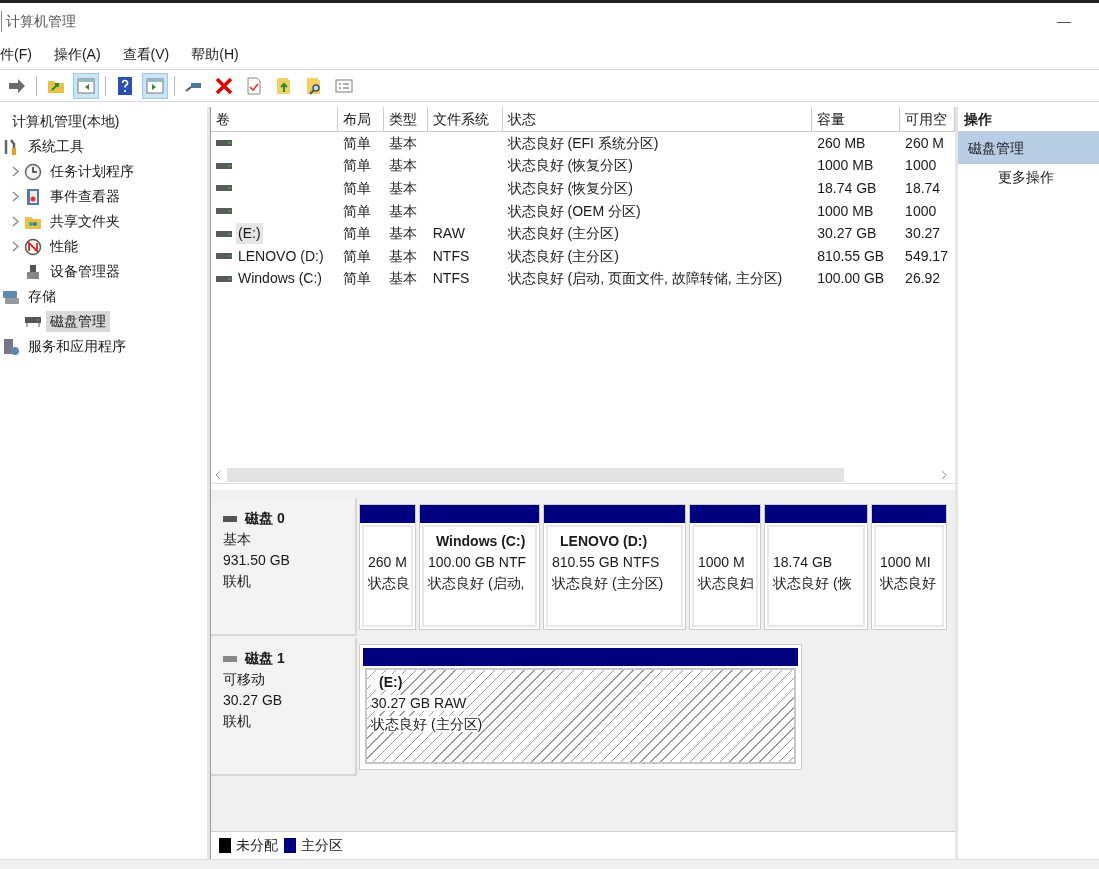 The width and height of the screenshot is (1099, 869). Describe the element at coordinates (64, 246) in the screenshot. I see `tree-item: 性能` at that location.